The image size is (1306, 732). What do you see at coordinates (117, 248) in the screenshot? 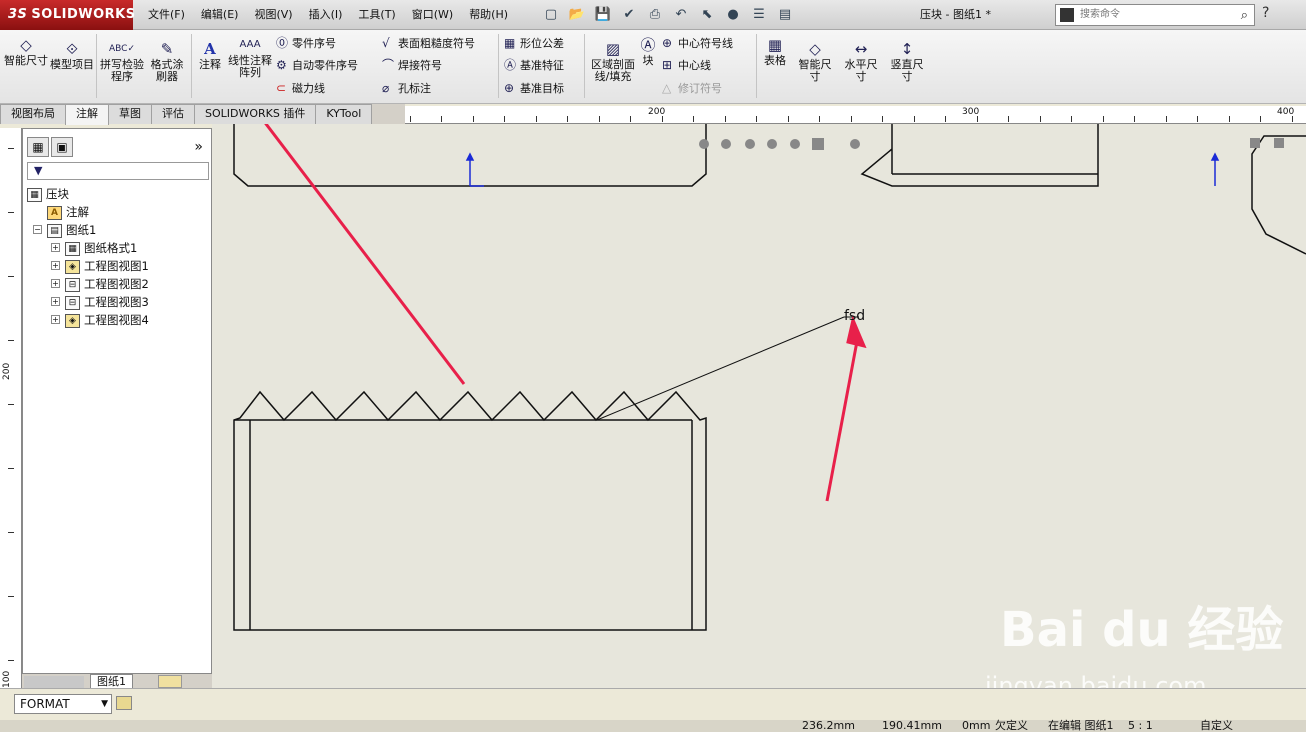
I see `tree-item-sheet-format1: + ▦ 图纸格式1` at bounding box center [117, 248].